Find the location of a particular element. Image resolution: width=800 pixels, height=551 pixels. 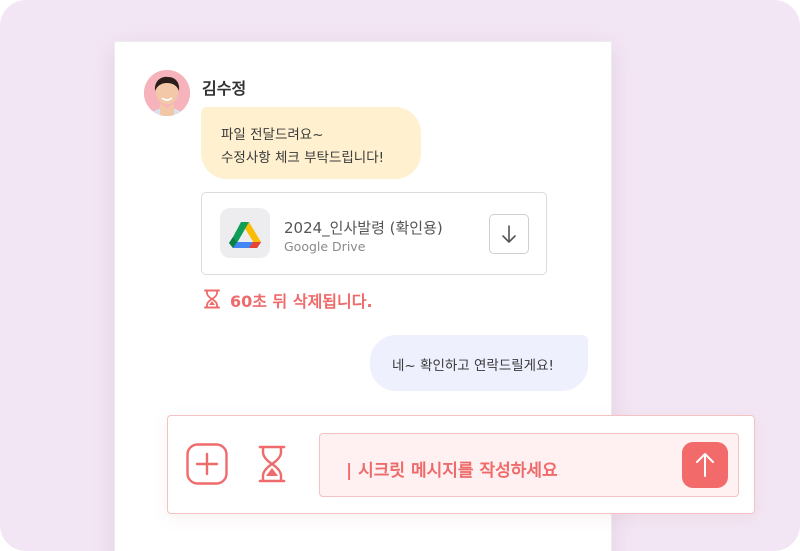

outgoing-message-text: 네~ 확인하고 연락드릴게요! is located at coordinates (473, 366).